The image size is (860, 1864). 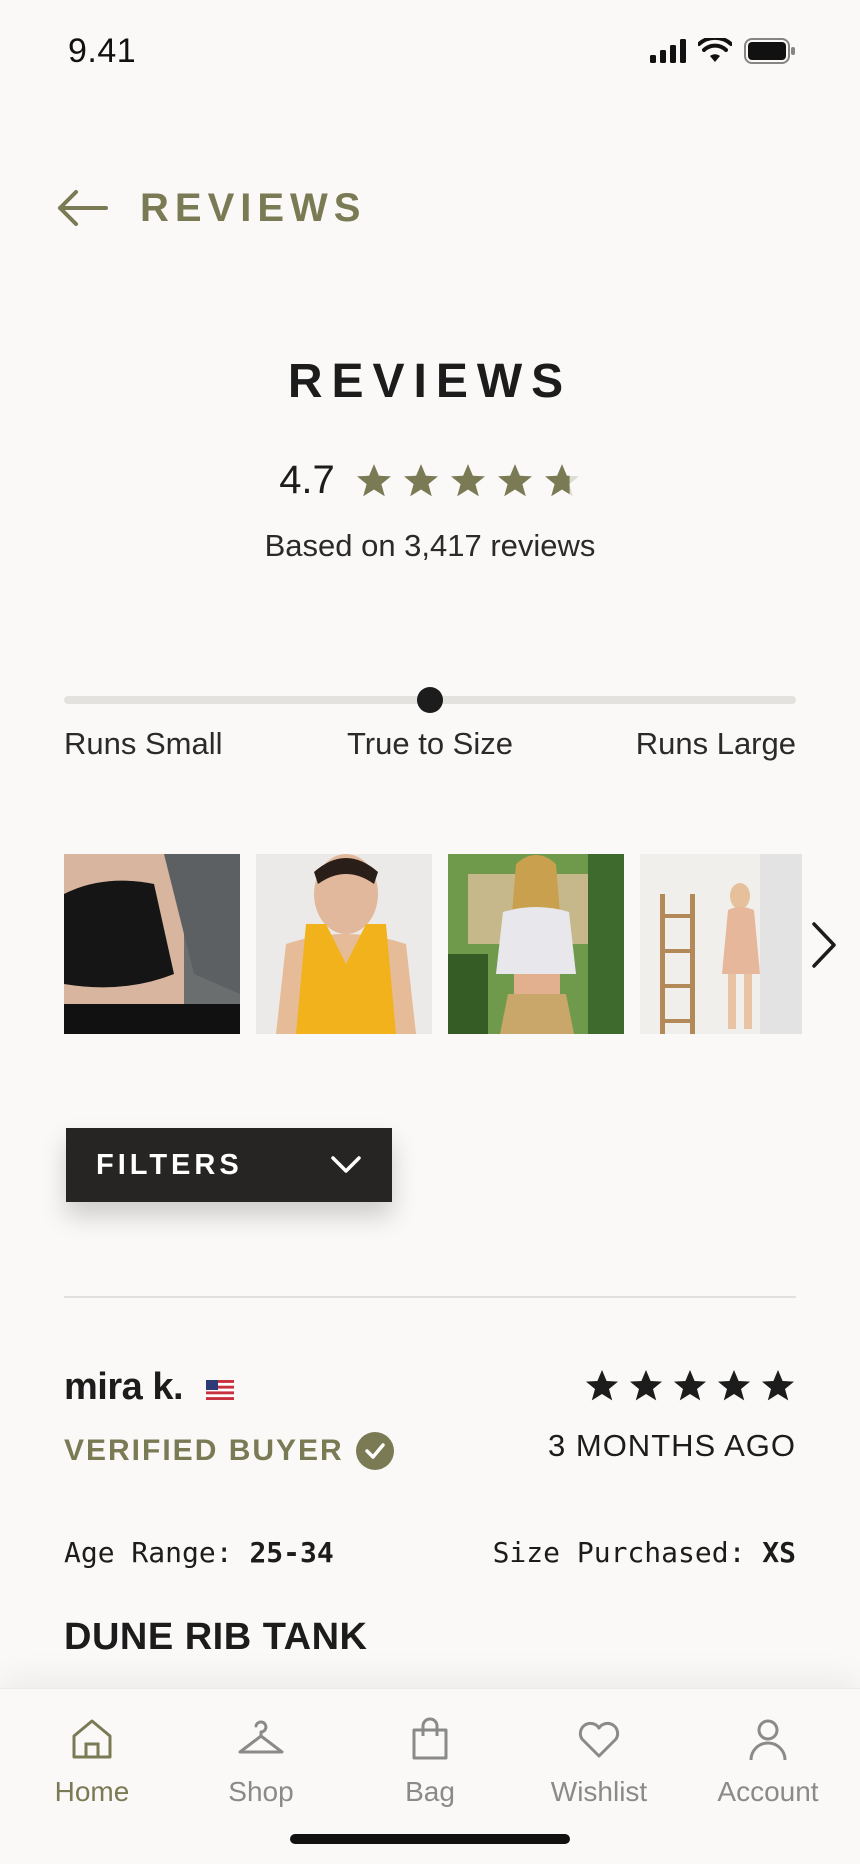 I want to click on status-time: 9.41, so click(x=102, y=51).